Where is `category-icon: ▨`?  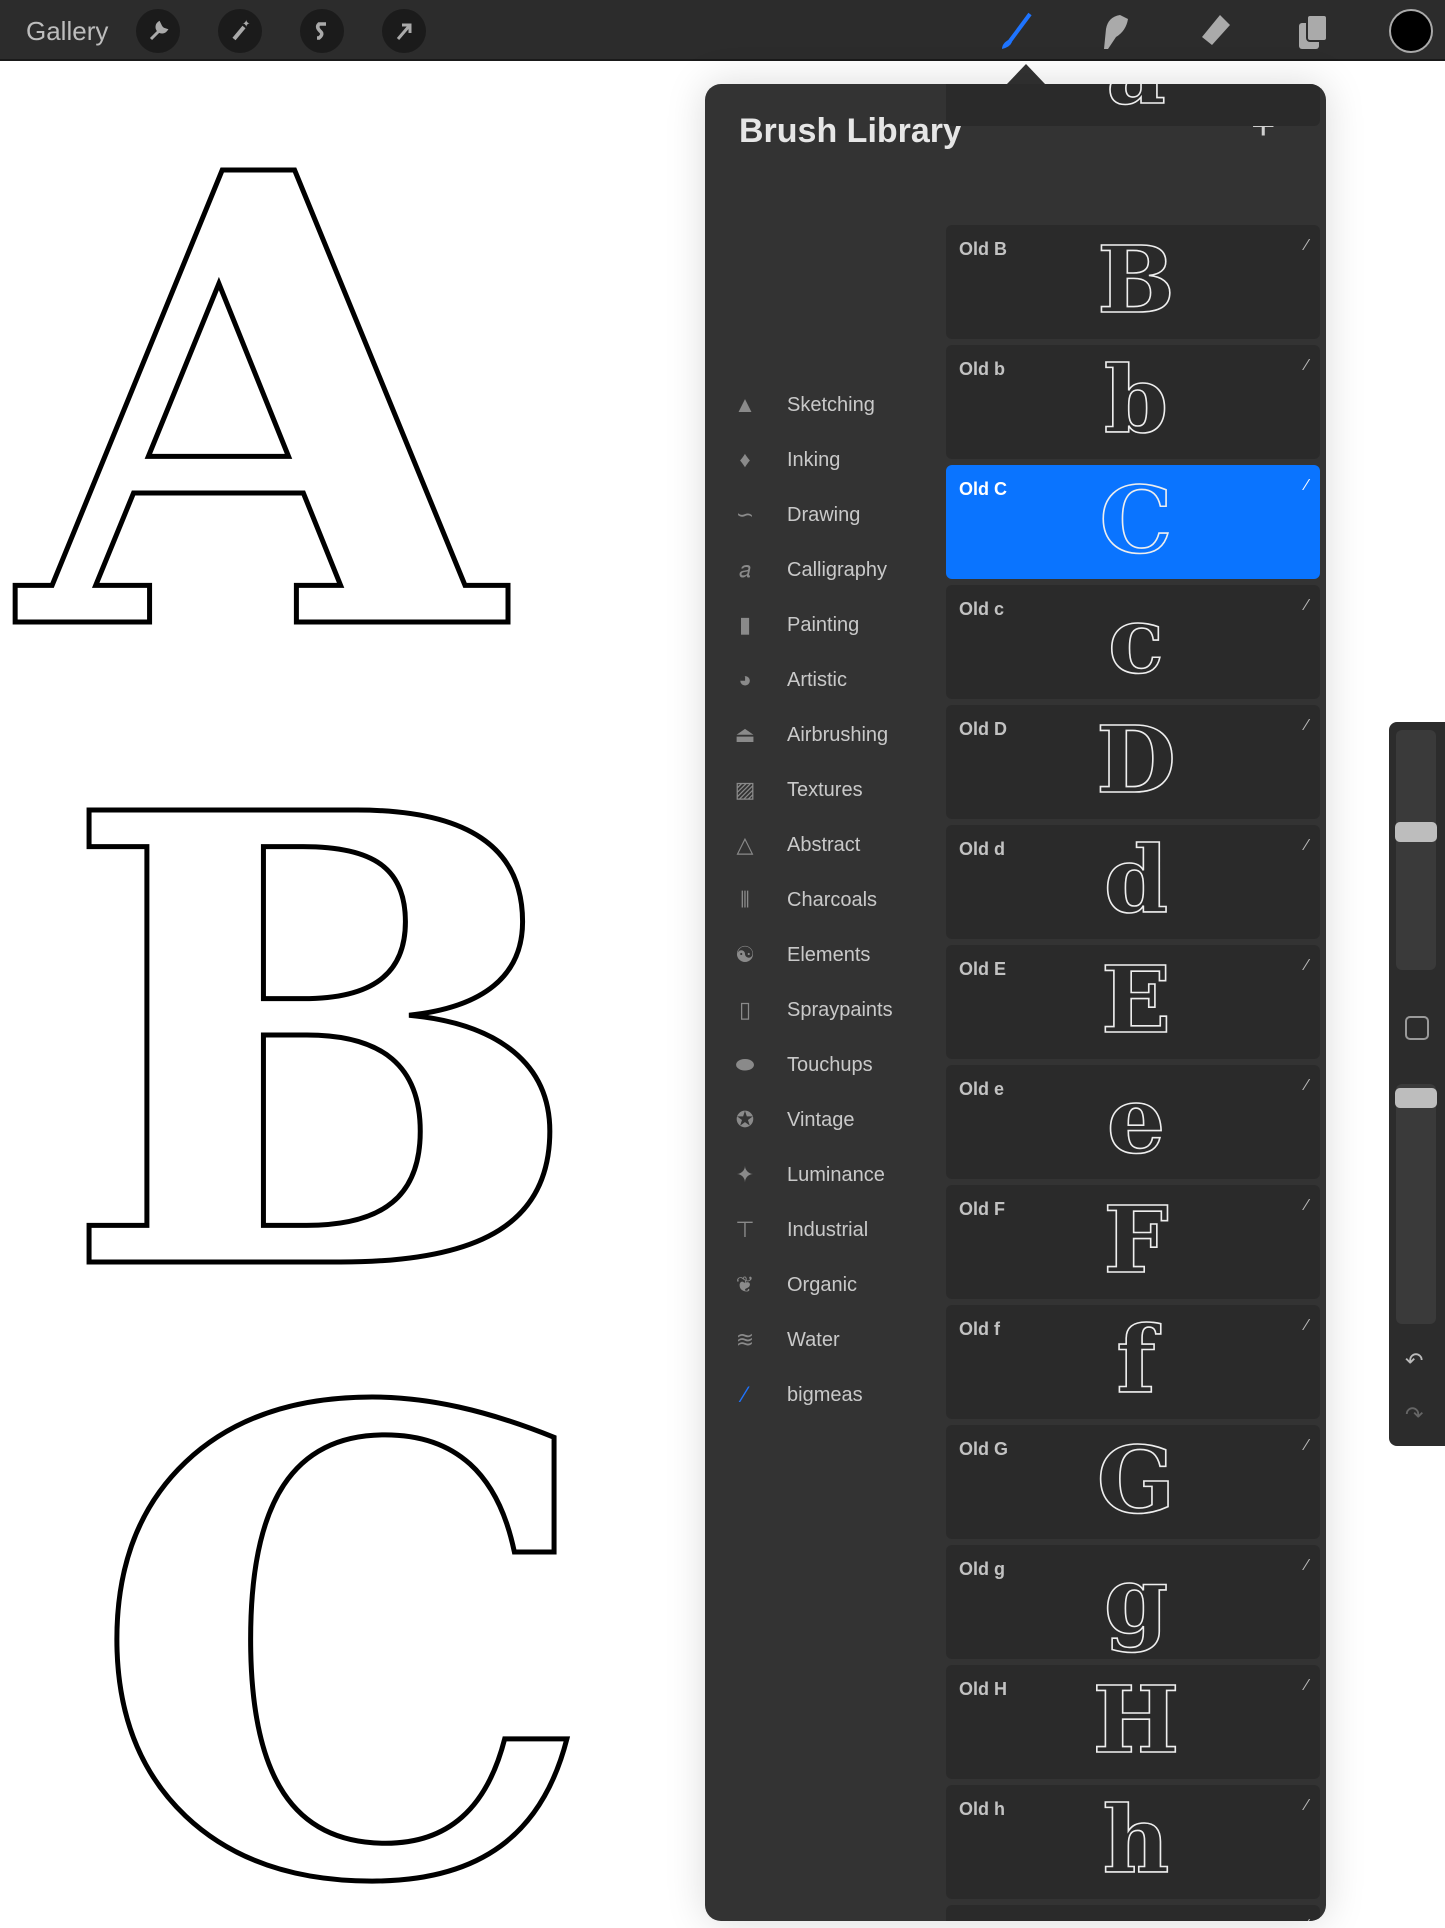 category-icon: ▨ is located at coordinates (745, 789).